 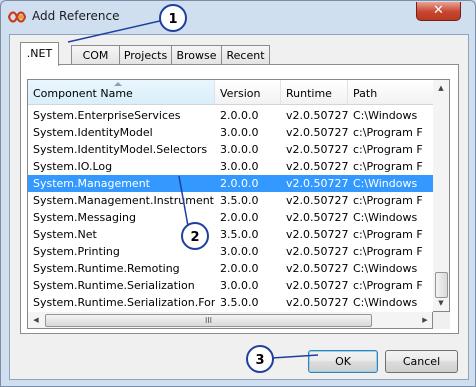 What do you see at coordinates (441, 195) in the screenshot?
I see `vertical-scrollbar: ▲ ▼` at bounding box center [441, 195].